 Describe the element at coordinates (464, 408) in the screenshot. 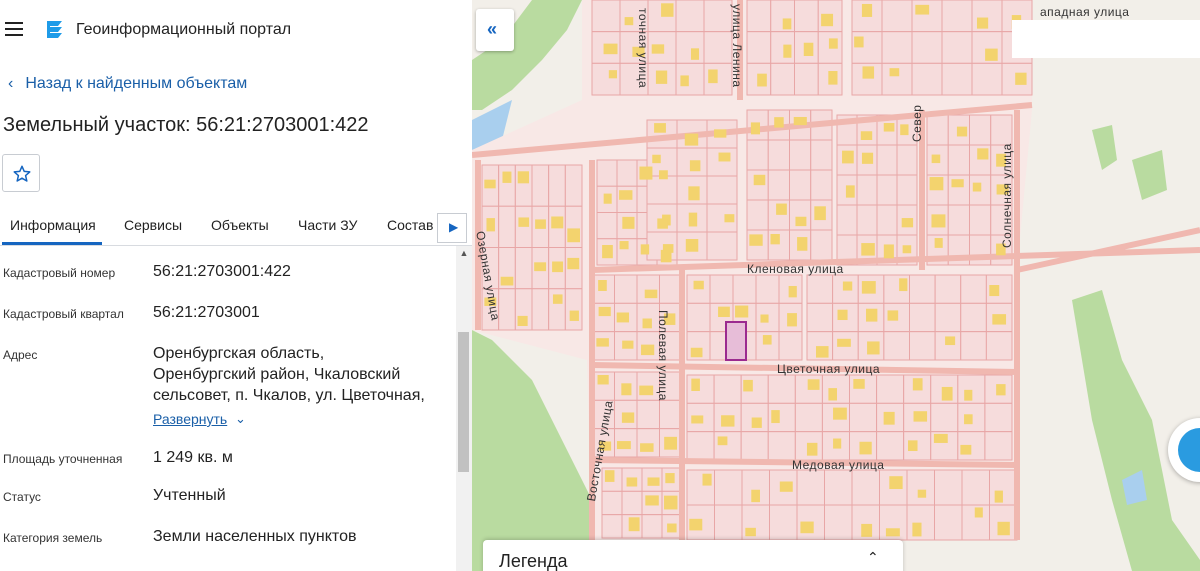

I see `panel-scrollbar: ▲` at that location.